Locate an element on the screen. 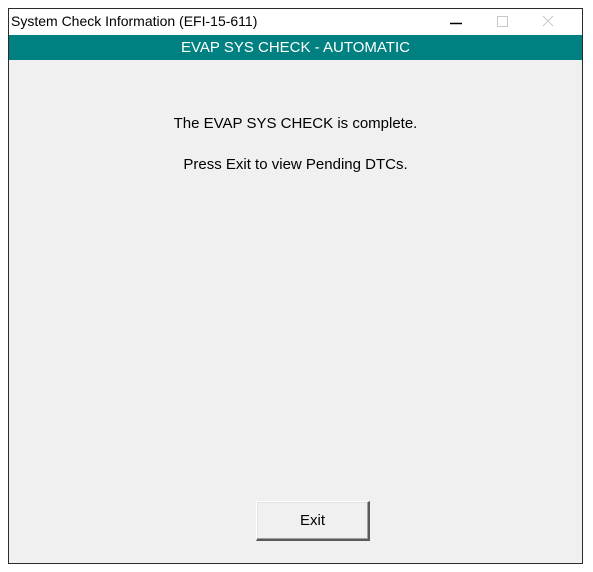 The width and height of the screenshot is (593, 572). window-title: System Check Information (EFI-15-611) is located at coordinates (134, 21).